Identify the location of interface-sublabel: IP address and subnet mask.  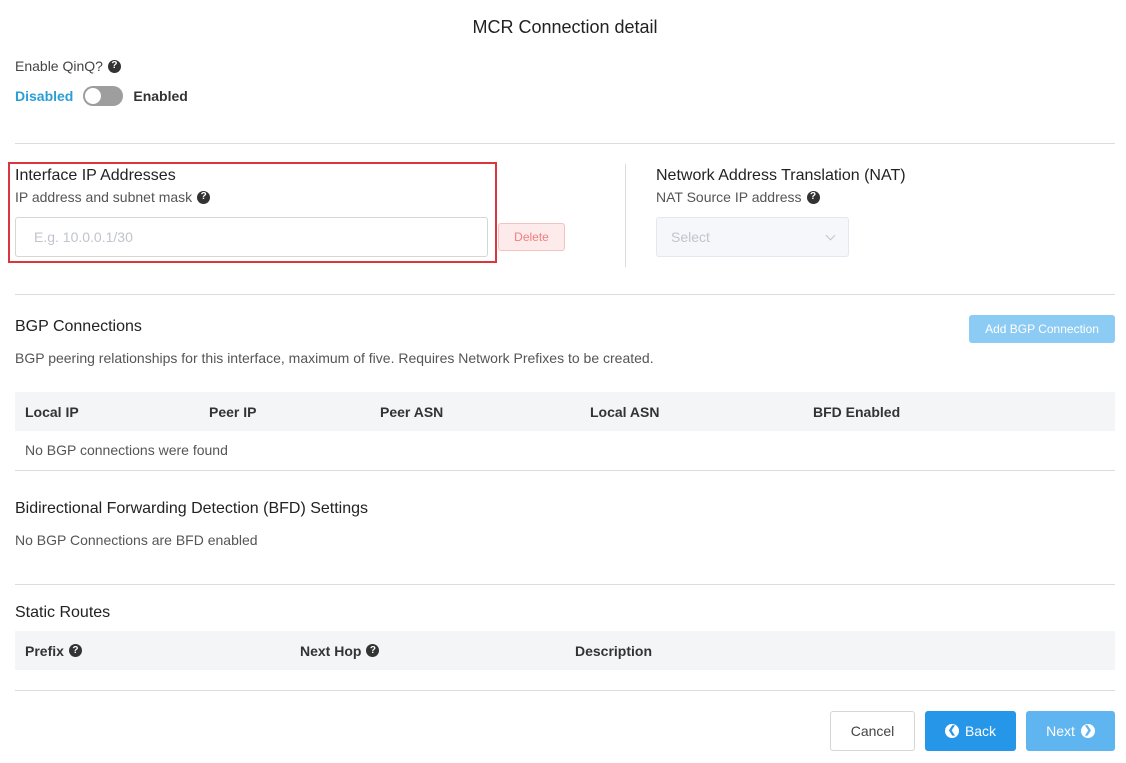
(104, 197).